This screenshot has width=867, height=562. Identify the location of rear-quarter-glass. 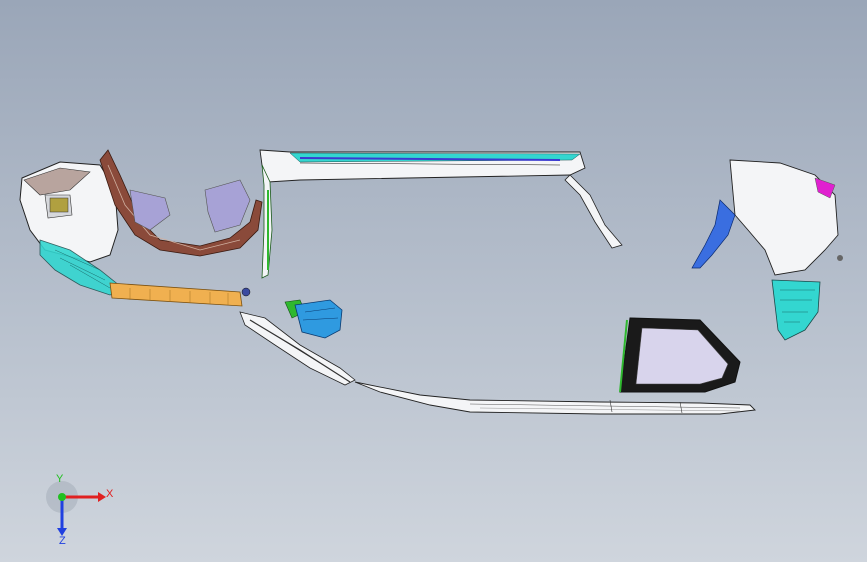
(680, 355).